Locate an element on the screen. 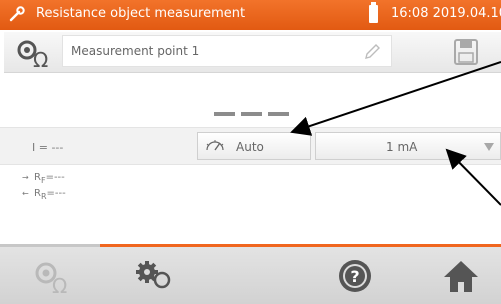 Image resolution: width=501 pixels, height=304 pixels. rr-result: ← RR=--- is located at coordinates (44, 194).